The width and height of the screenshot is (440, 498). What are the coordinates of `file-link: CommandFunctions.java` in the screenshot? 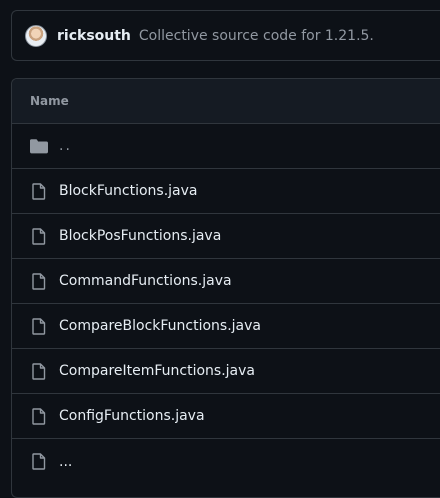 It's located at (145, 281).